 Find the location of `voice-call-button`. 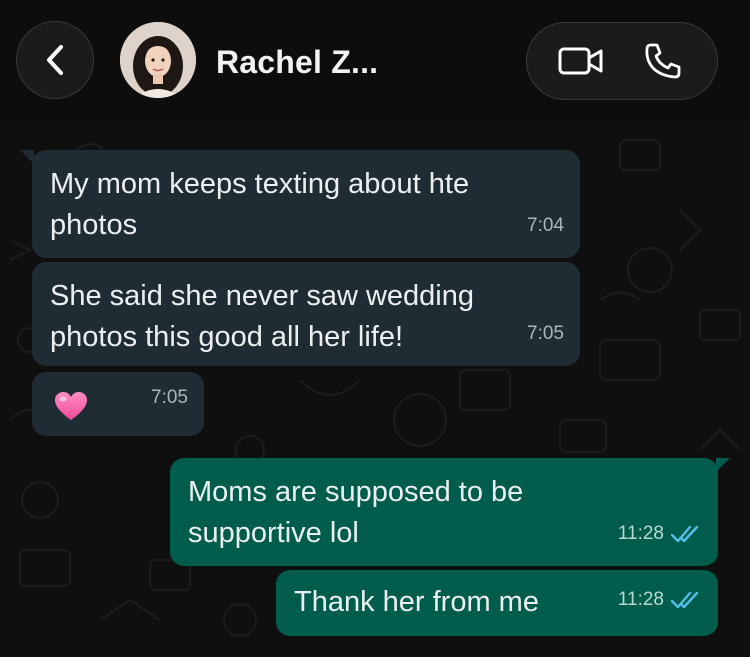

voice-call-button is located at coordinates (663, 61).